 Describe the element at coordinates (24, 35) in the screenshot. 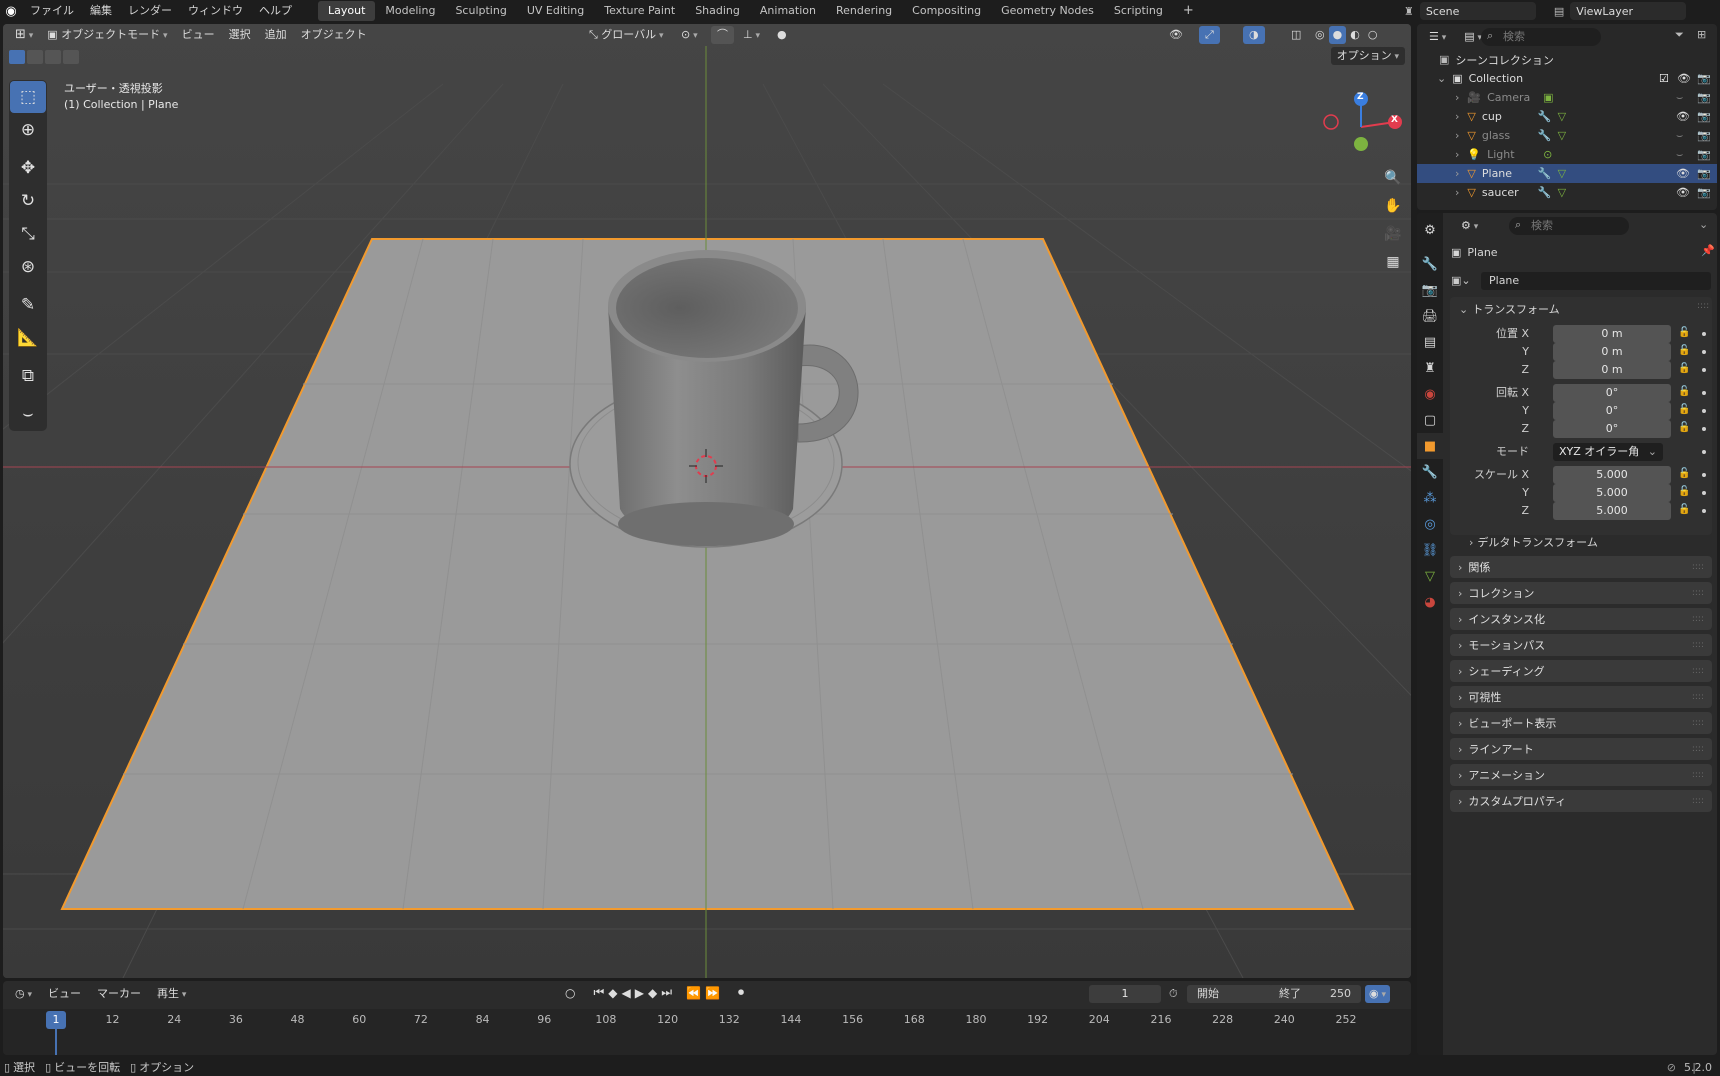

I see `editor-type-button: ⊞` at that location.